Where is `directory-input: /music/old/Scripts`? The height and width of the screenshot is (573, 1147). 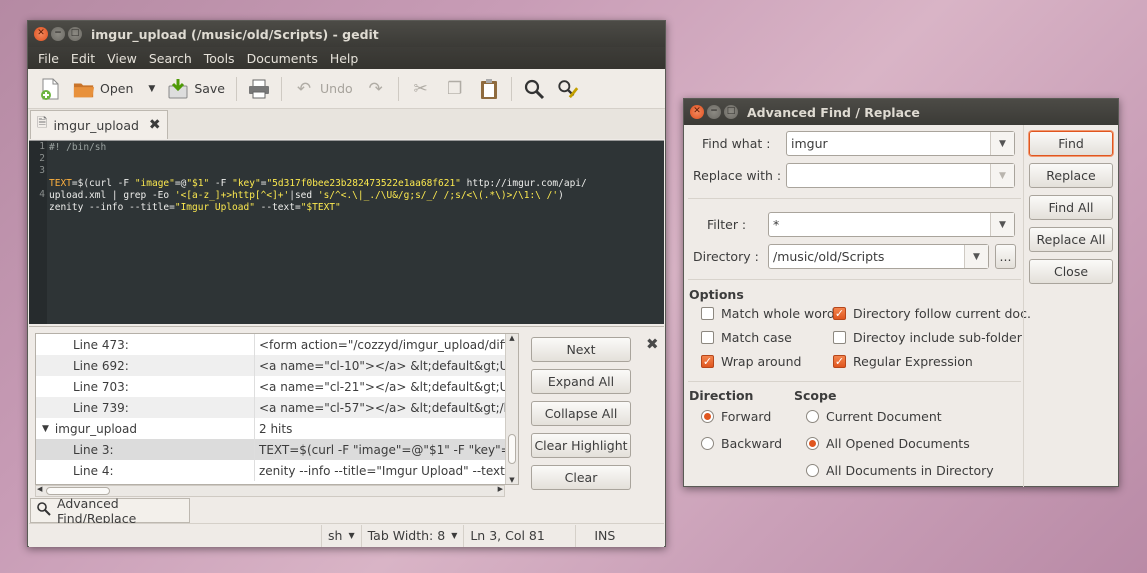
directory-input: /music/old/Scripts is located at coordinates (866, 256).